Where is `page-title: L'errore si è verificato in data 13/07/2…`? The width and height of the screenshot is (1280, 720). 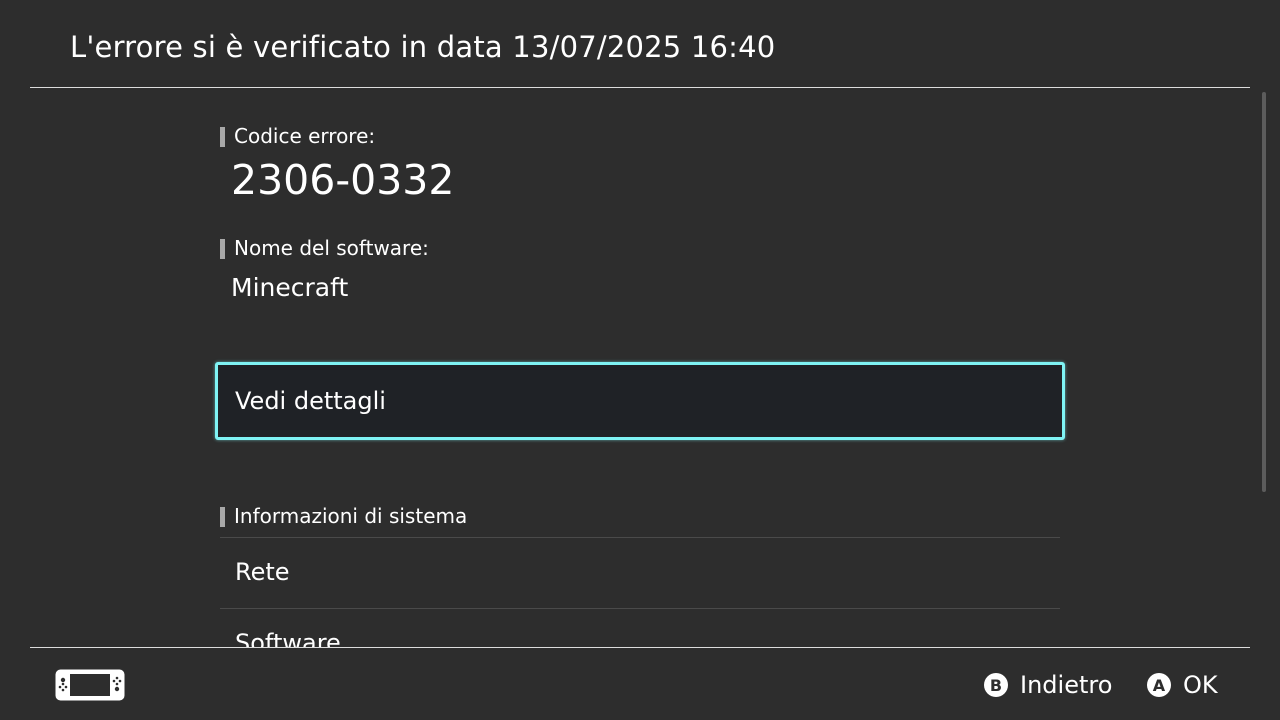 page-title: L'errore si è verificato in data 13/07/2… is located at coordinates (423, 47).